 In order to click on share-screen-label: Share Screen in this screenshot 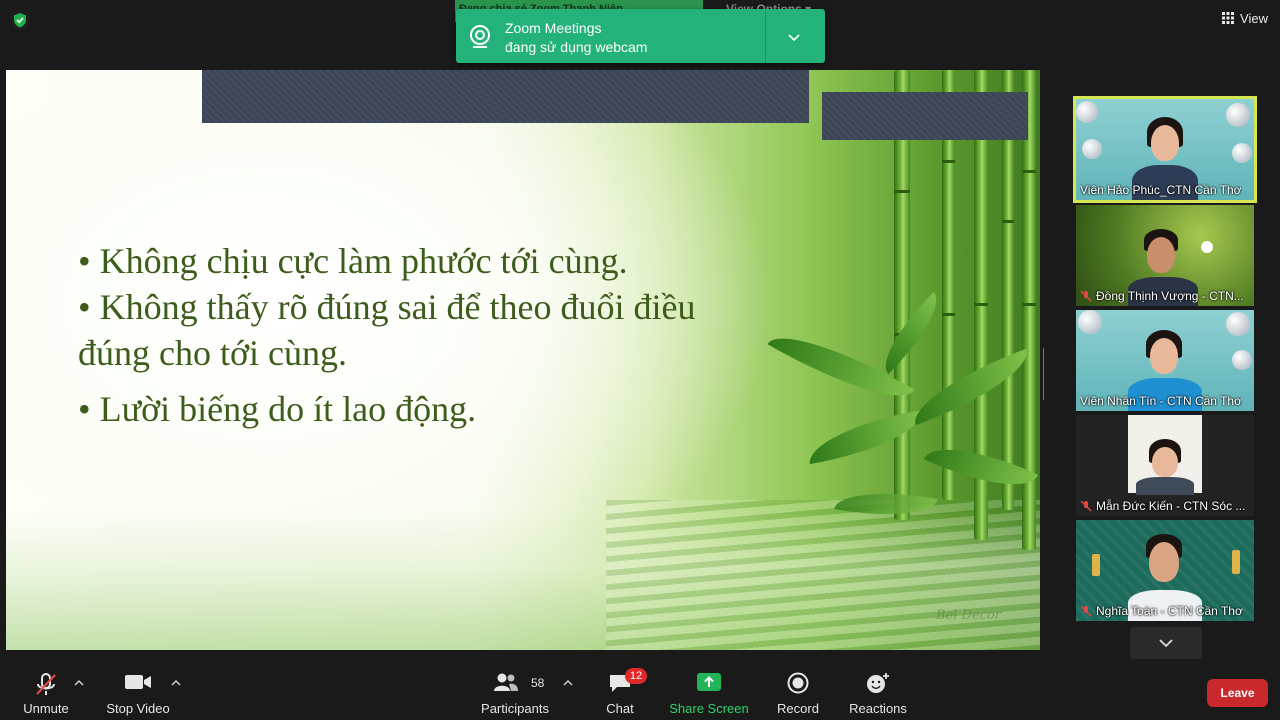, I will do `click(709, 708)`.